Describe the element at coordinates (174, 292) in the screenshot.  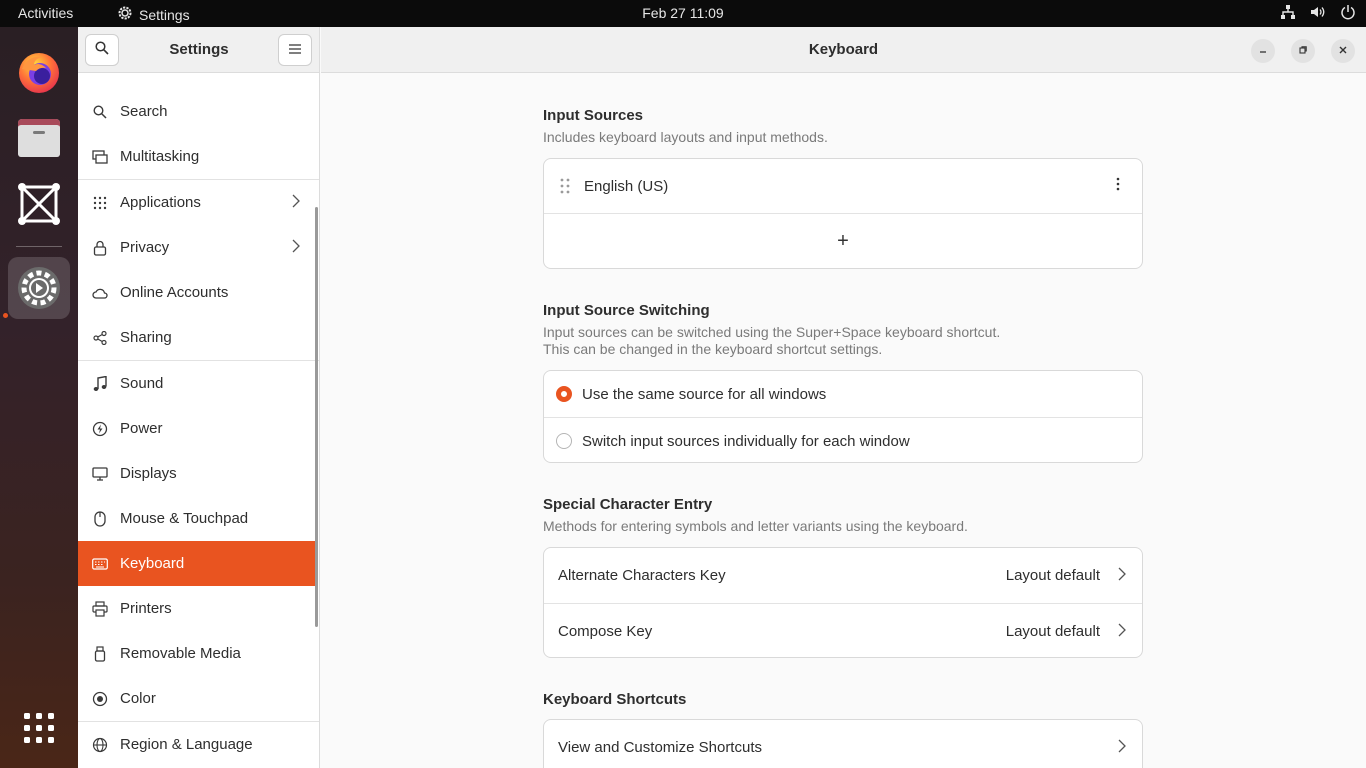
I see `sidebar-item-label: Online Accounts` at that location.